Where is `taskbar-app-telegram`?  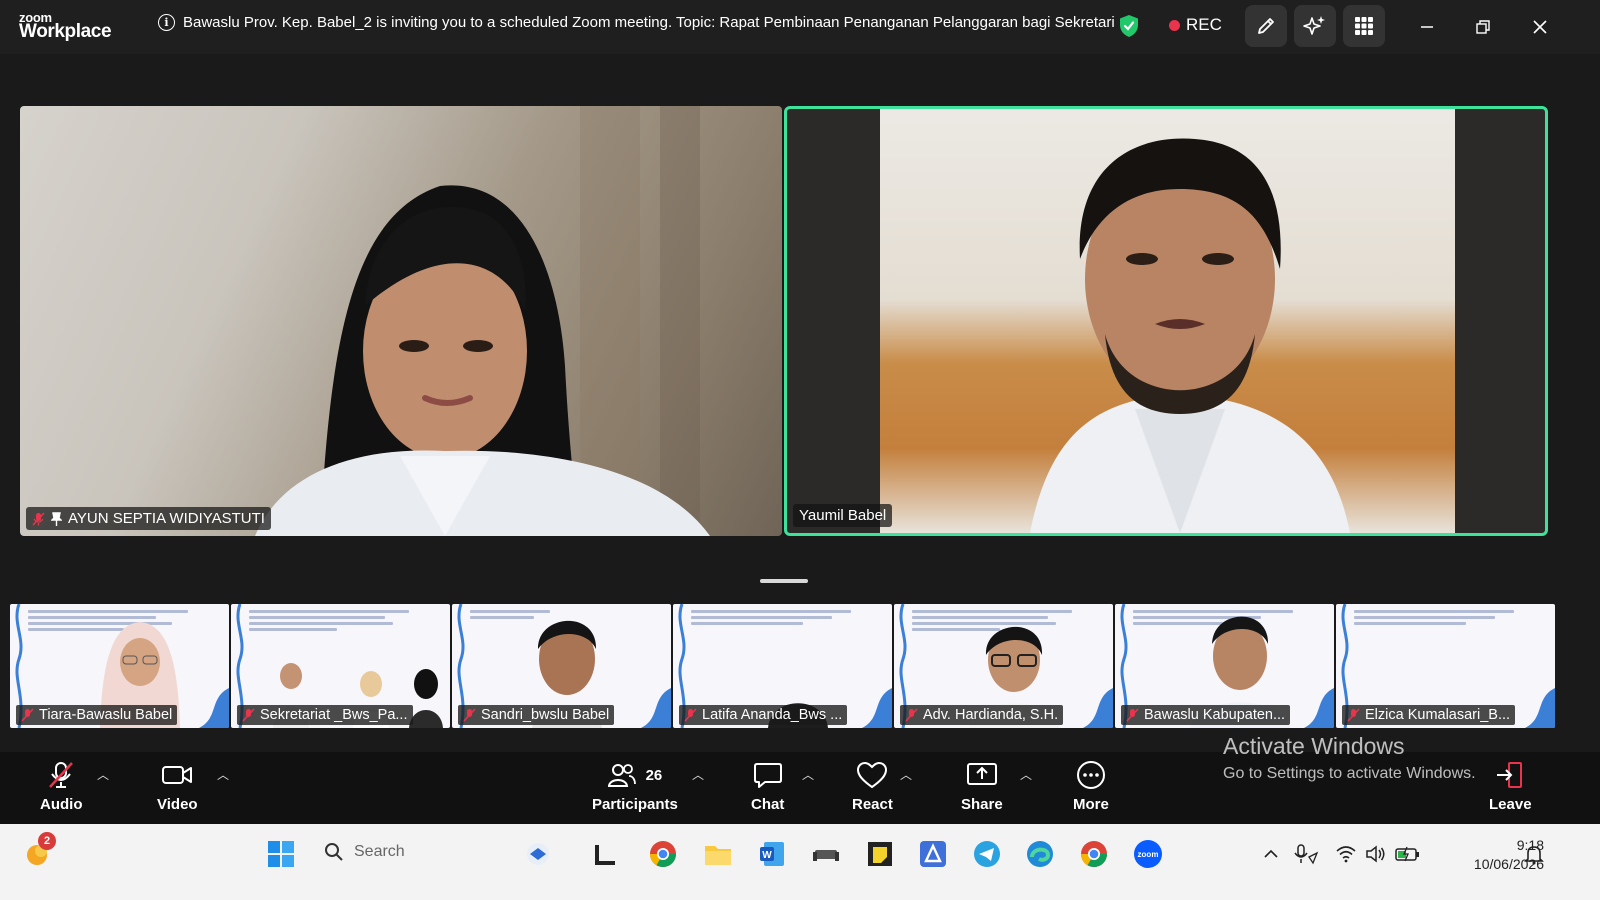 taskbar-app-telegram is located at coordinates (987, 854).